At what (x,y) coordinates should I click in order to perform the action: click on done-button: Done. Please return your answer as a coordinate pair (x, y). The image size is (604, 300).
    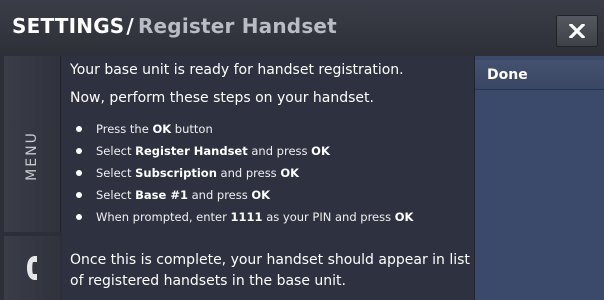
    Looking at the image, I should click on (539, 75).